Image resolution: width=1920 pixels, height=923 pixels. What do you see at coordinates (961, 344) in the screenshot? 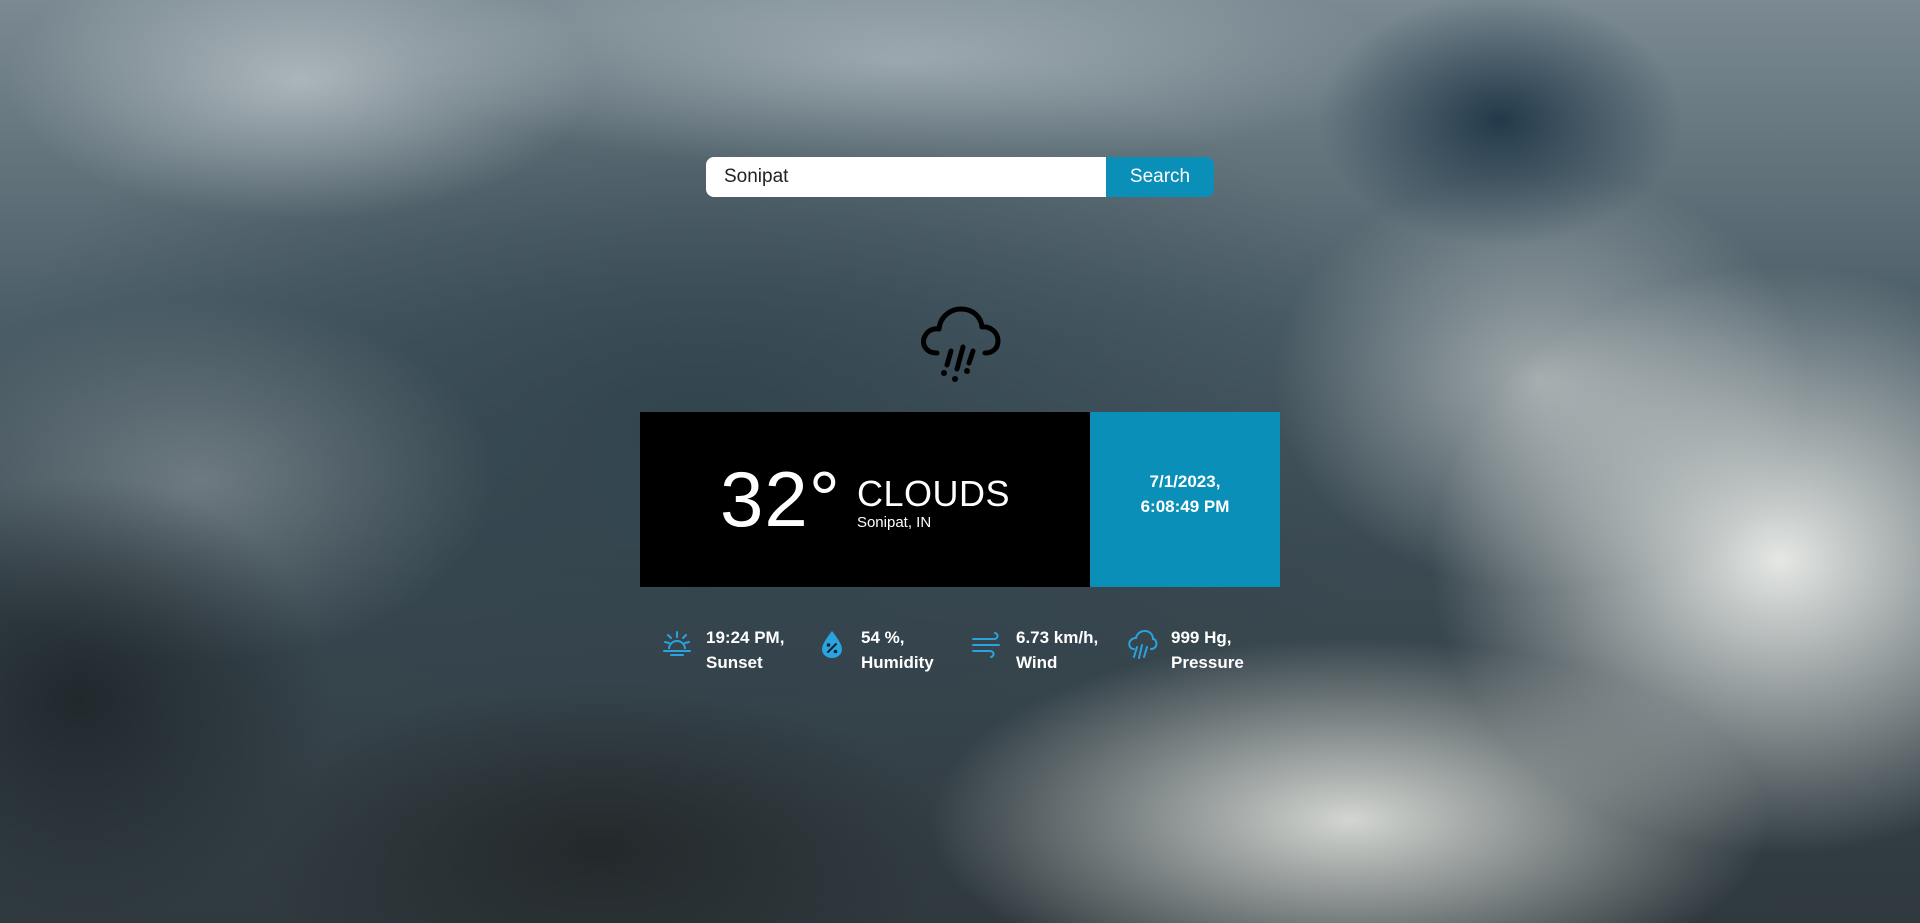
I see `rain-cloud-icon` at bounding box center [961, 344].